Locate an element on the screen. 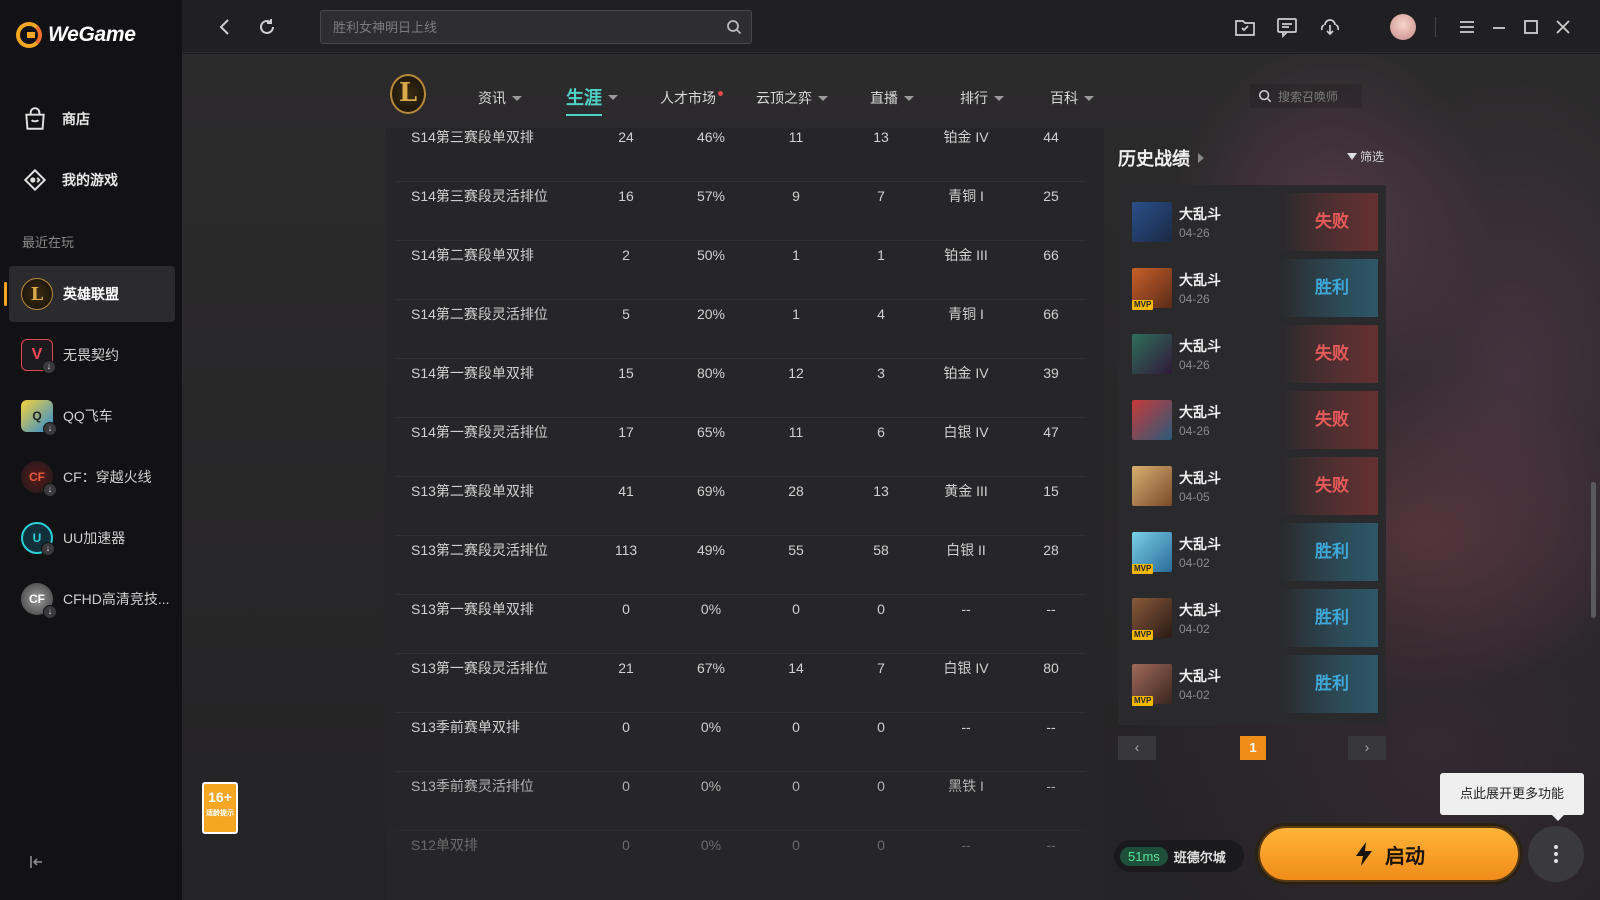 The image size is (1600, 900). tab-talent-market: 人才市场 is located at coordinates (691, 98).